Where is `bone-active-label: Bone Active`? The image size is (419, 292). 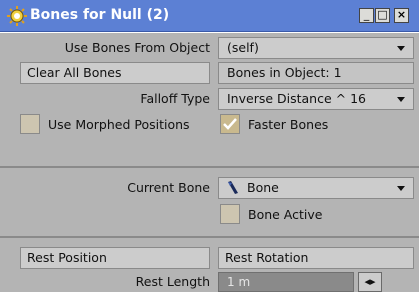
bone-active-label: Bone Active is located at coordinates (285, 214).